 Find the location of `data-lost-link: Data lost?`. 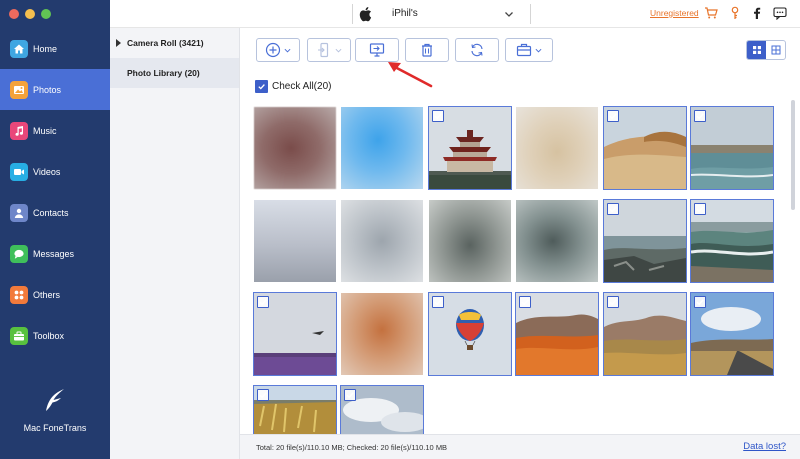

data-lost-link: Data lost? is located at coordinates (764, 446).